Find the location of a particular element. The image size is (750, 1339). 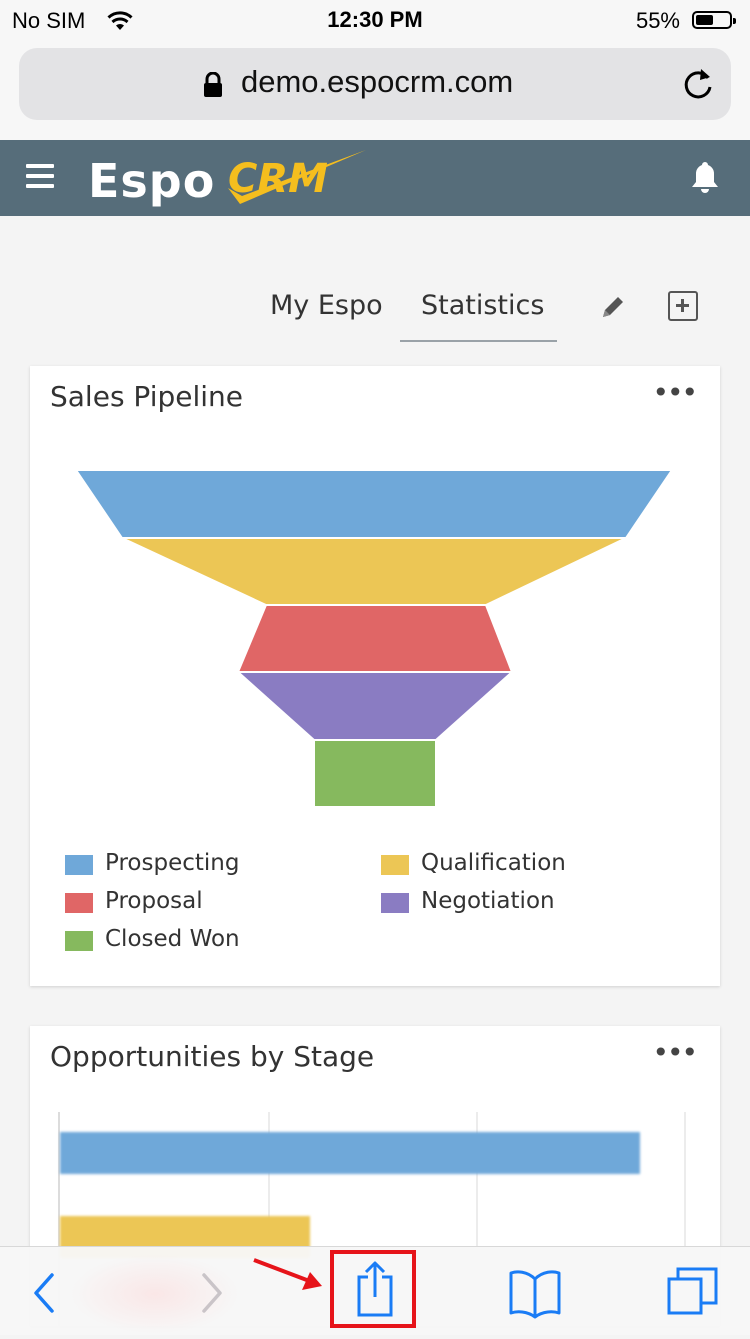

funnel-segment-prospecting is located at coordinates (374, 504).